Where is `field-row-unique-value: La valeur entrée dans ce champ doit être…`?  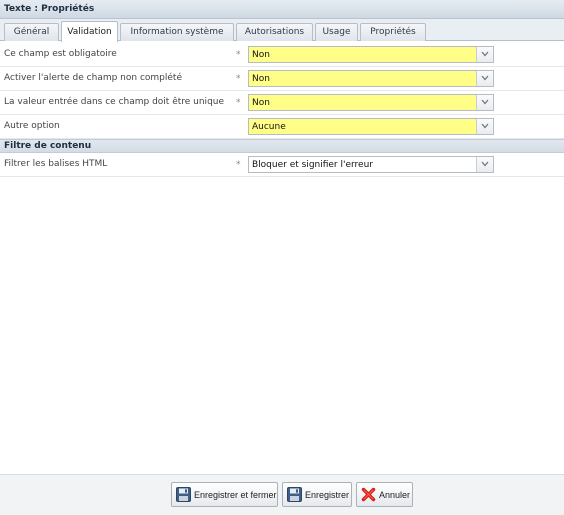
field-row-unique-value: La valeur entrée dans ce champ doit être… is located at coordinates (282, 103).